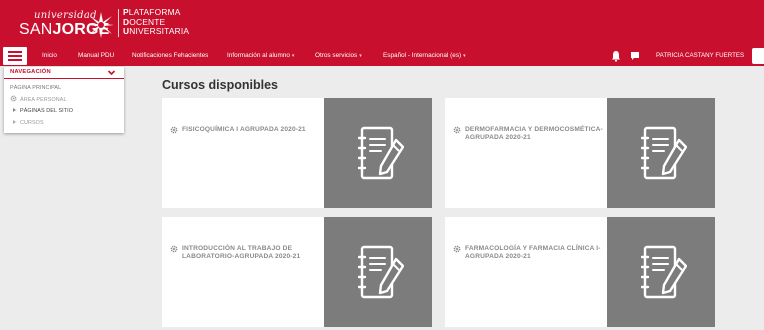 This screenshot has height=330, width=764. I want to click on bell-icon, so click(616, 56).